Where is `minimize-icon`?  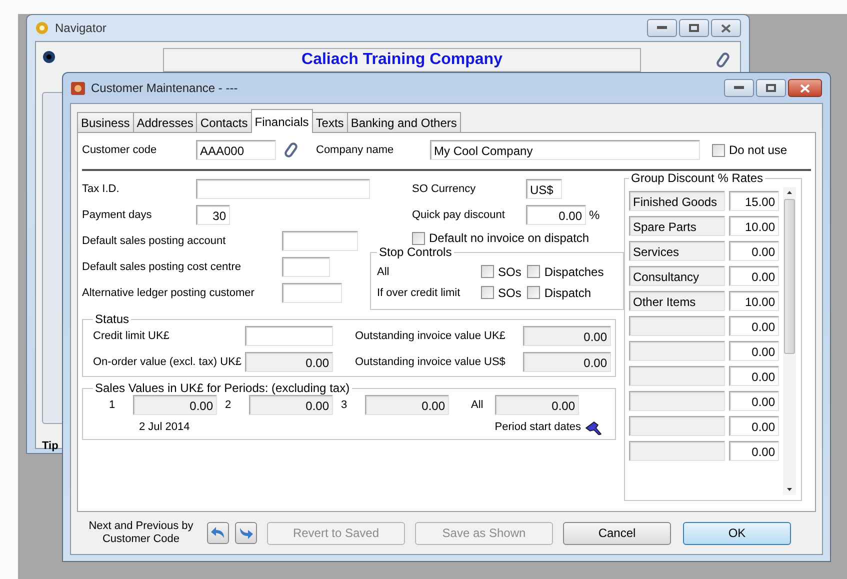 minimize-icon is located at coordinates (662, 28).